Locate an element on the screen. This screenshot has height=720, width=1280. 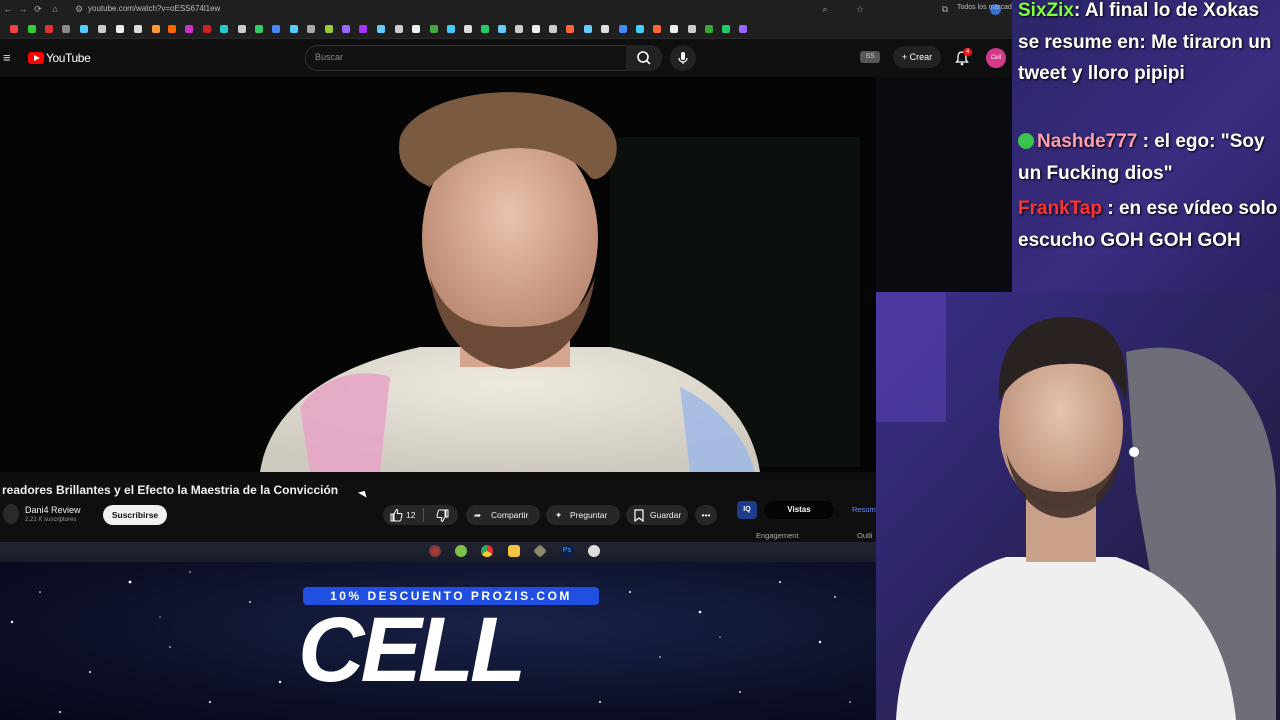
account-avatar: Cell is located at coordinates (996, 58).